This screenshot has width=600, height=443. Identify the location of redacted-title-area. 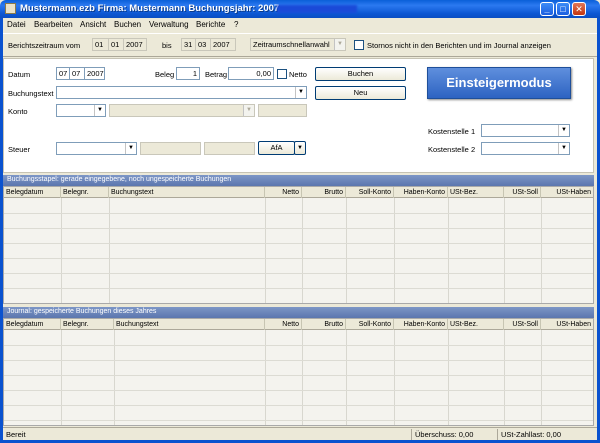
(317, 9).